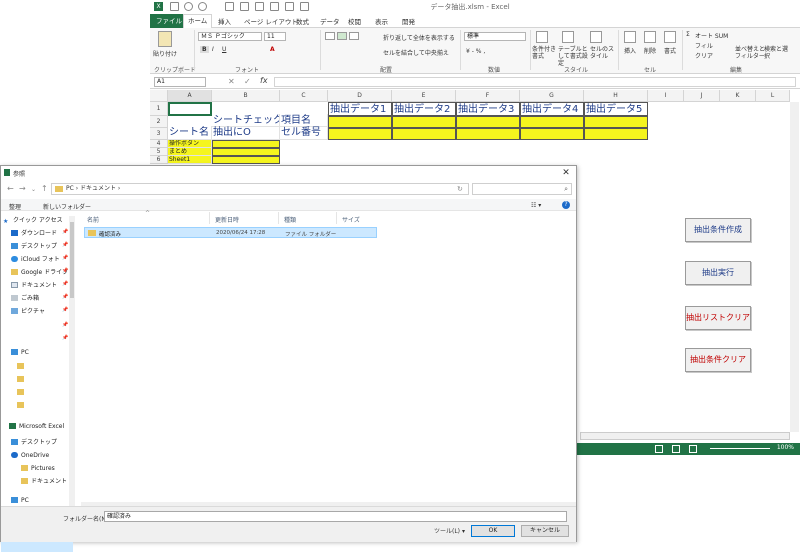  I want to click on cell-e2, so click(424, 122).